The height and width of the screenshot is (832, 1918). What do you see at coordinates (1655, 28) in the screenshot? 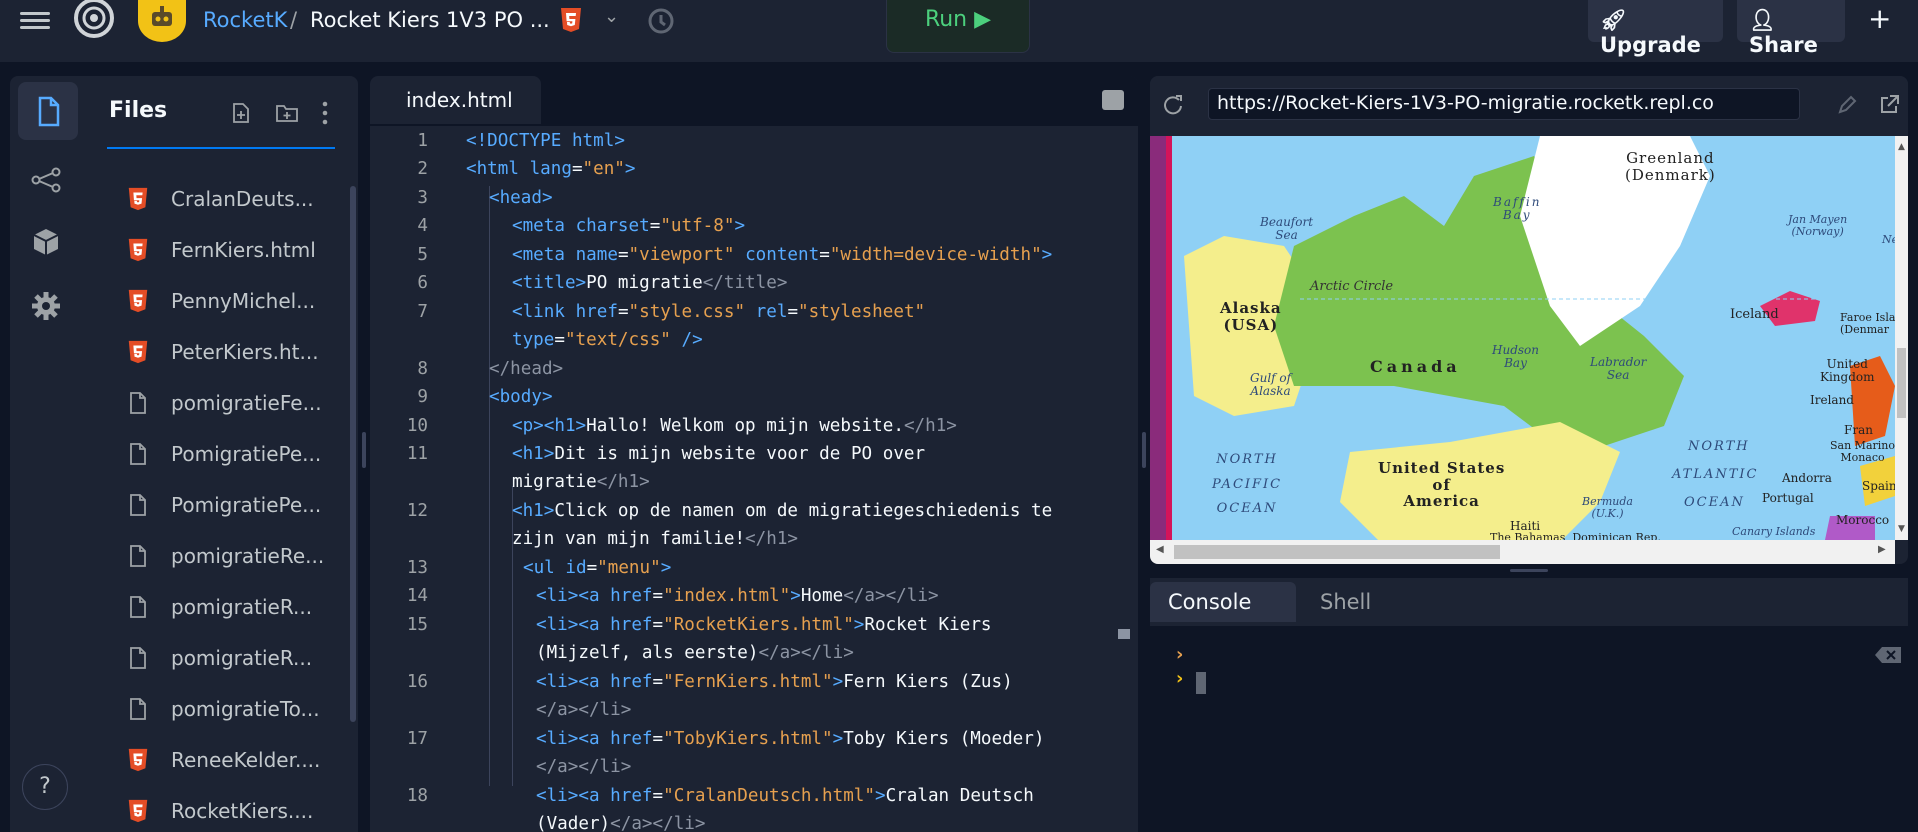
I see `upgrade-button: 🚀︎ Upgrade` at bounding box center [1655, 28].